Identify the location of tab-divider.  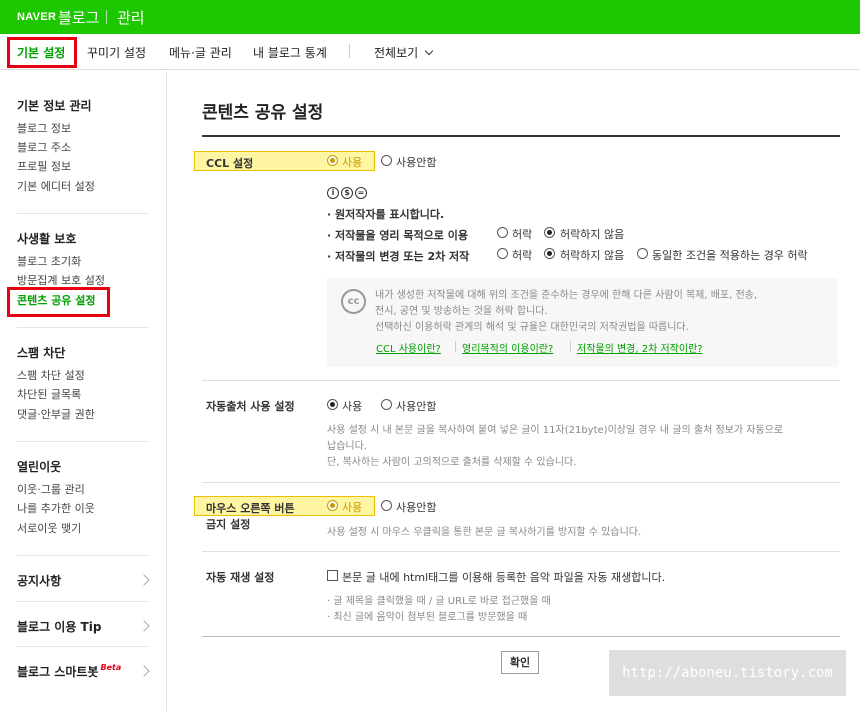
(349, 51).